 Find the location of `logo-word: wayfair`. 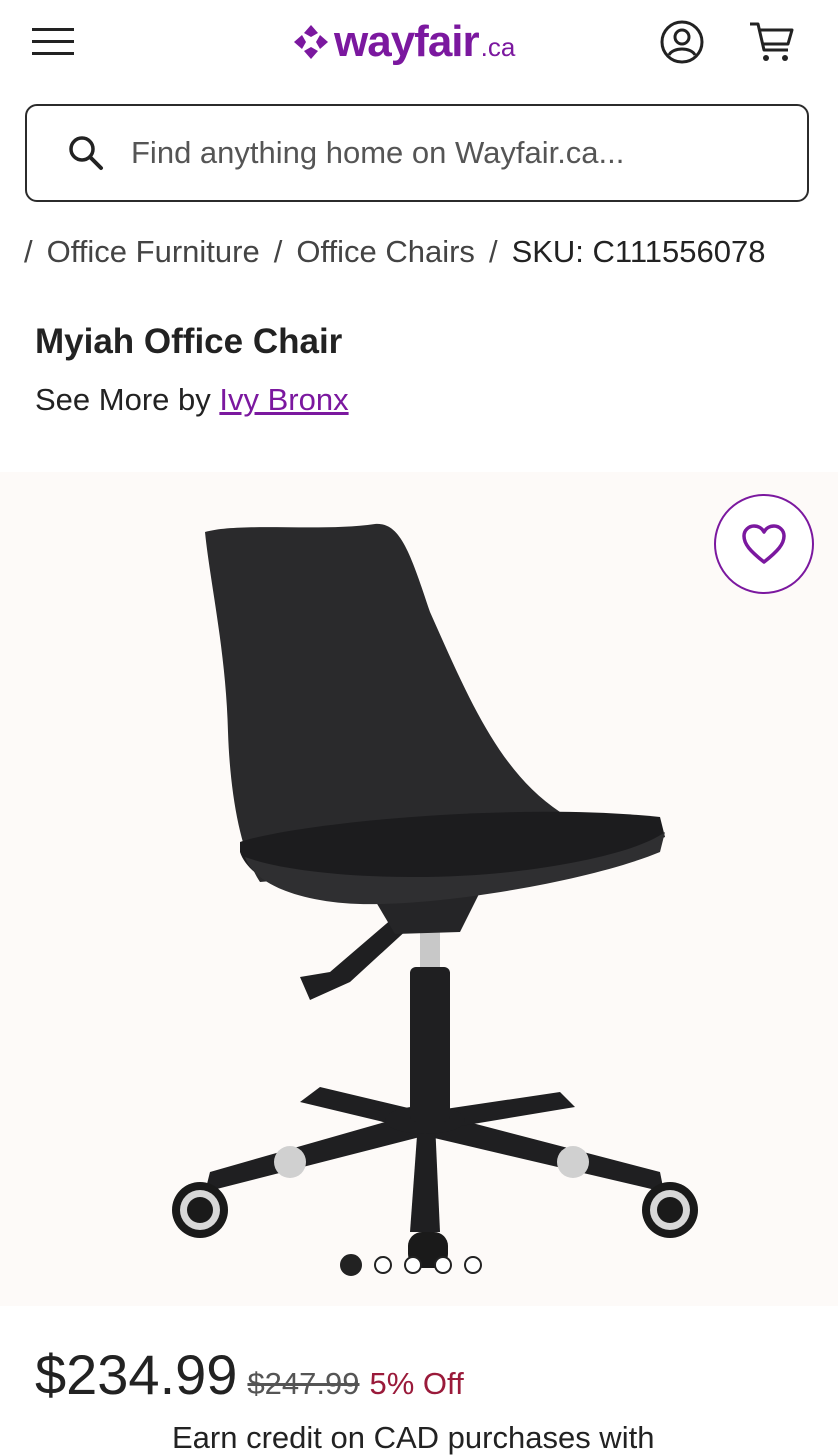

logo-word: wayfair is located at coordinates (407, 41).